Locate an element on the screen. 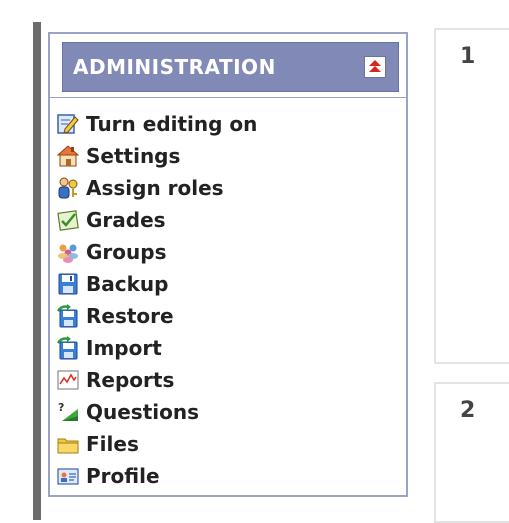 The height and width of the screenshot is (523, 509). menu-item-profile: Profile is located at coordinates (156, 476).